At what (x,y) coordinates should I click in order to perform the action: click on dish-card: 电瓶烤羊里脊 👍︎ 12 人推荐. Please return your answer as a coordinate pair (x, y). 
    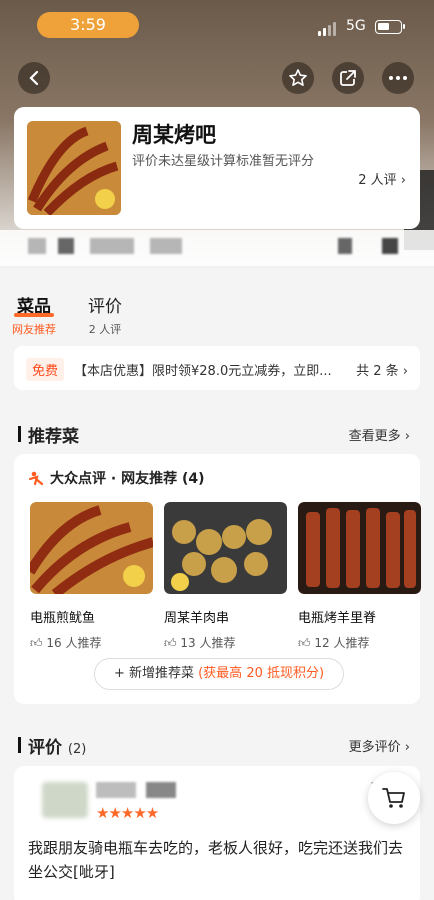
    Looking at the image, I should click on (359, 576).